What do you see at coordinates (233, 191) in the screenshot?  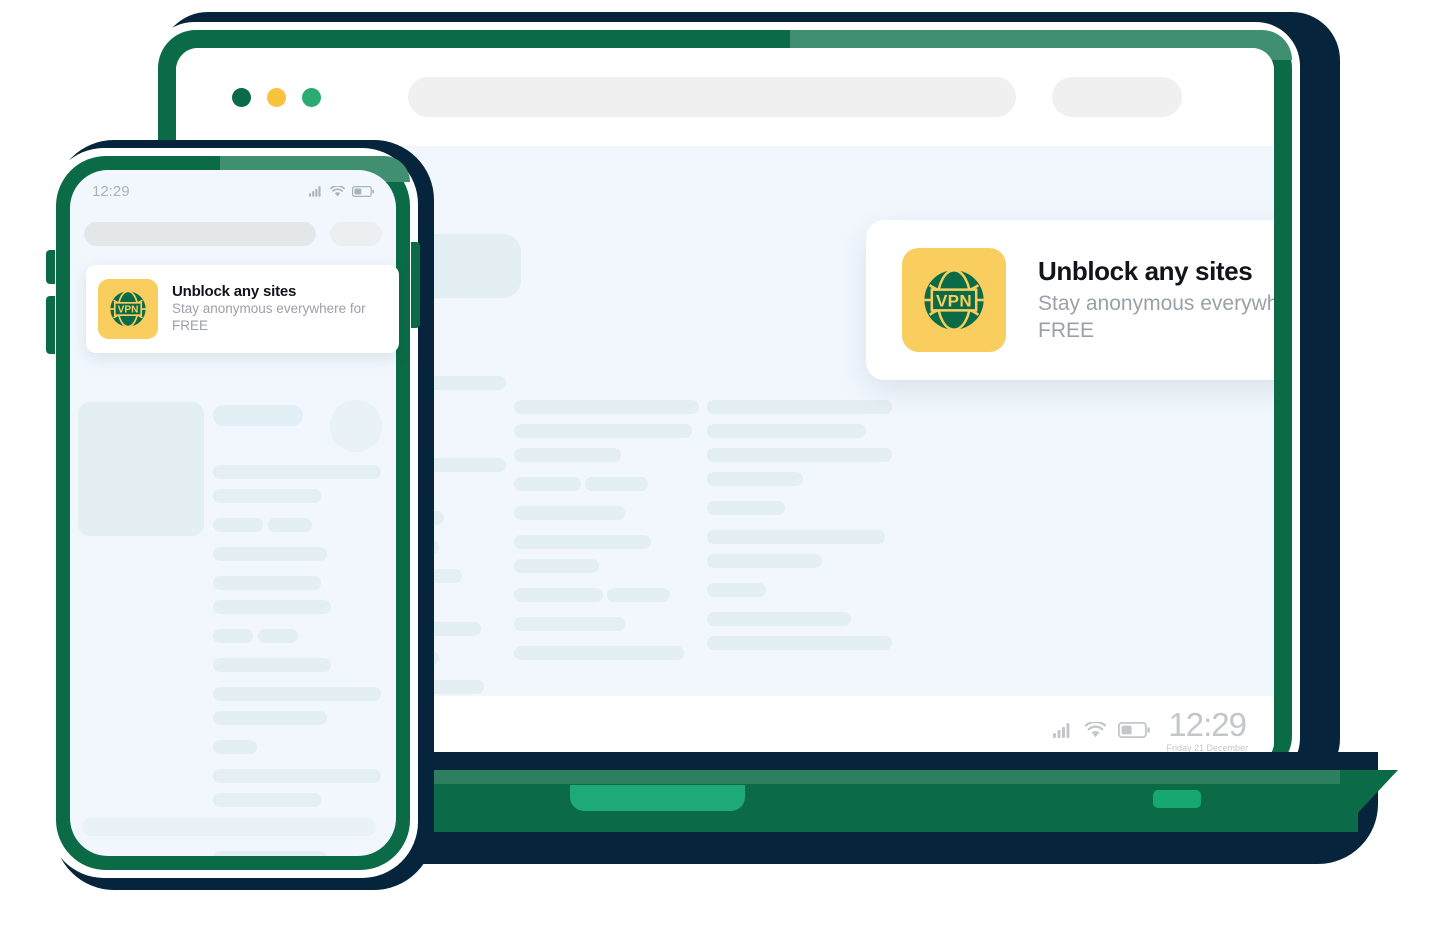 I see `phone-status-bar: 12:29` at bounding box center [233, 191].